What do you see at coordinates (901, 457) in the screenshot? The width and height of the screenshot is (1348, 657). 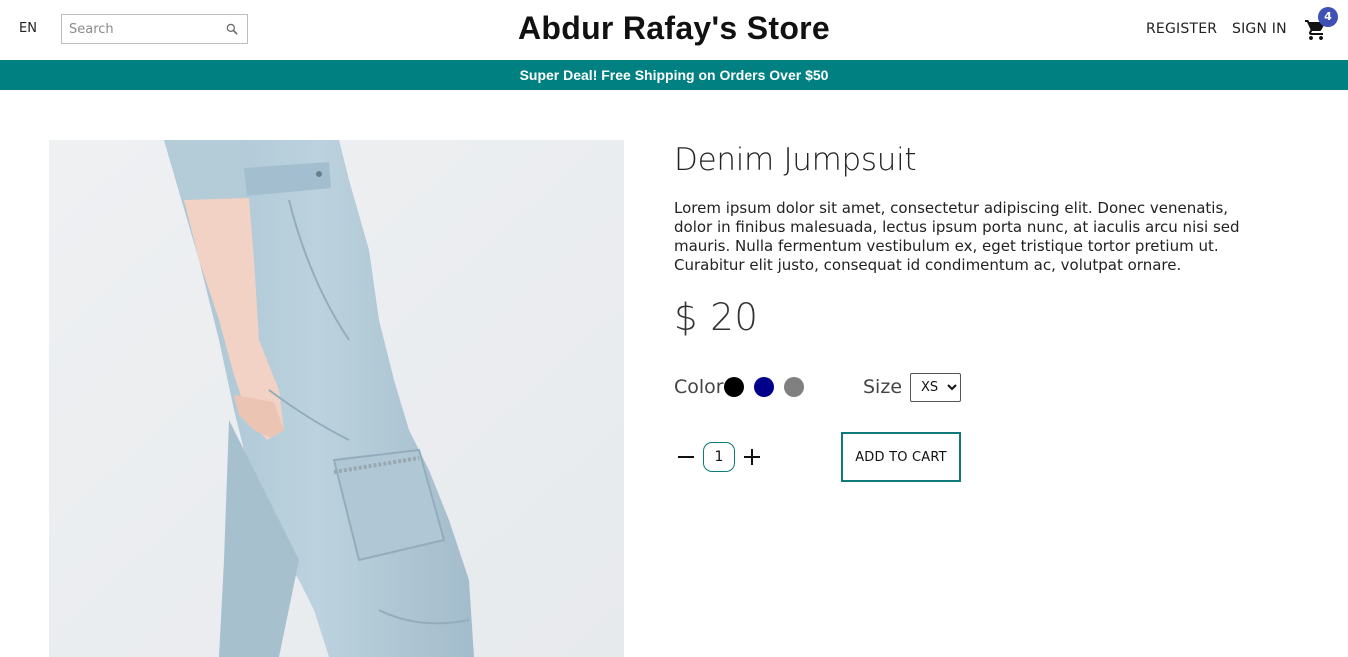 I see `add-to-cart-button: ADD TO CART` at bounding box center [901, 457].